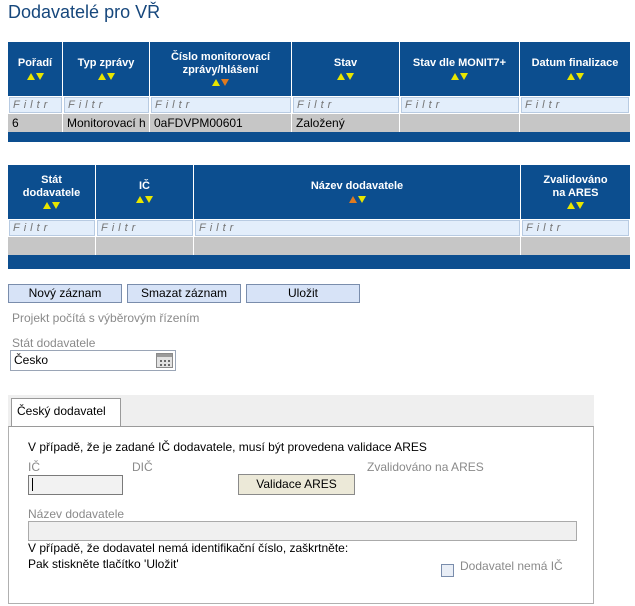  Describe the element at coordinates (301, 411) in the screenshot. I see `tab-bar: Český dodavatel` at that location.